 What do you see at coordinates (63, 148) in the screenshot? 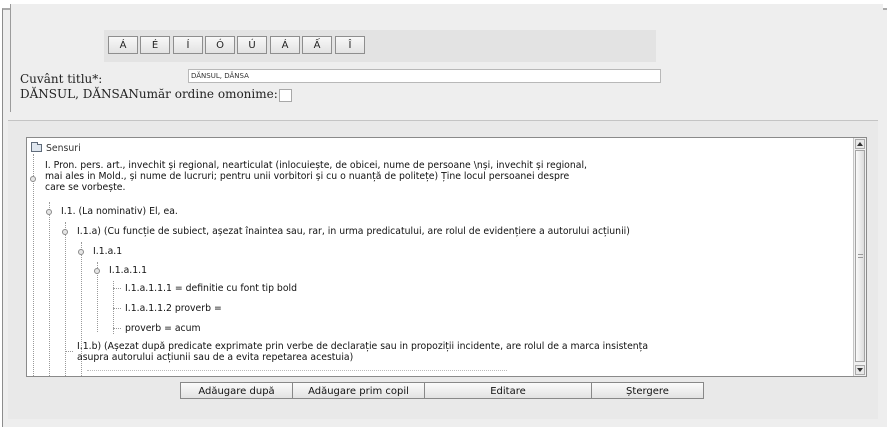
I see `tree-root-label: Sensuri` at bounding box center [63, 148].